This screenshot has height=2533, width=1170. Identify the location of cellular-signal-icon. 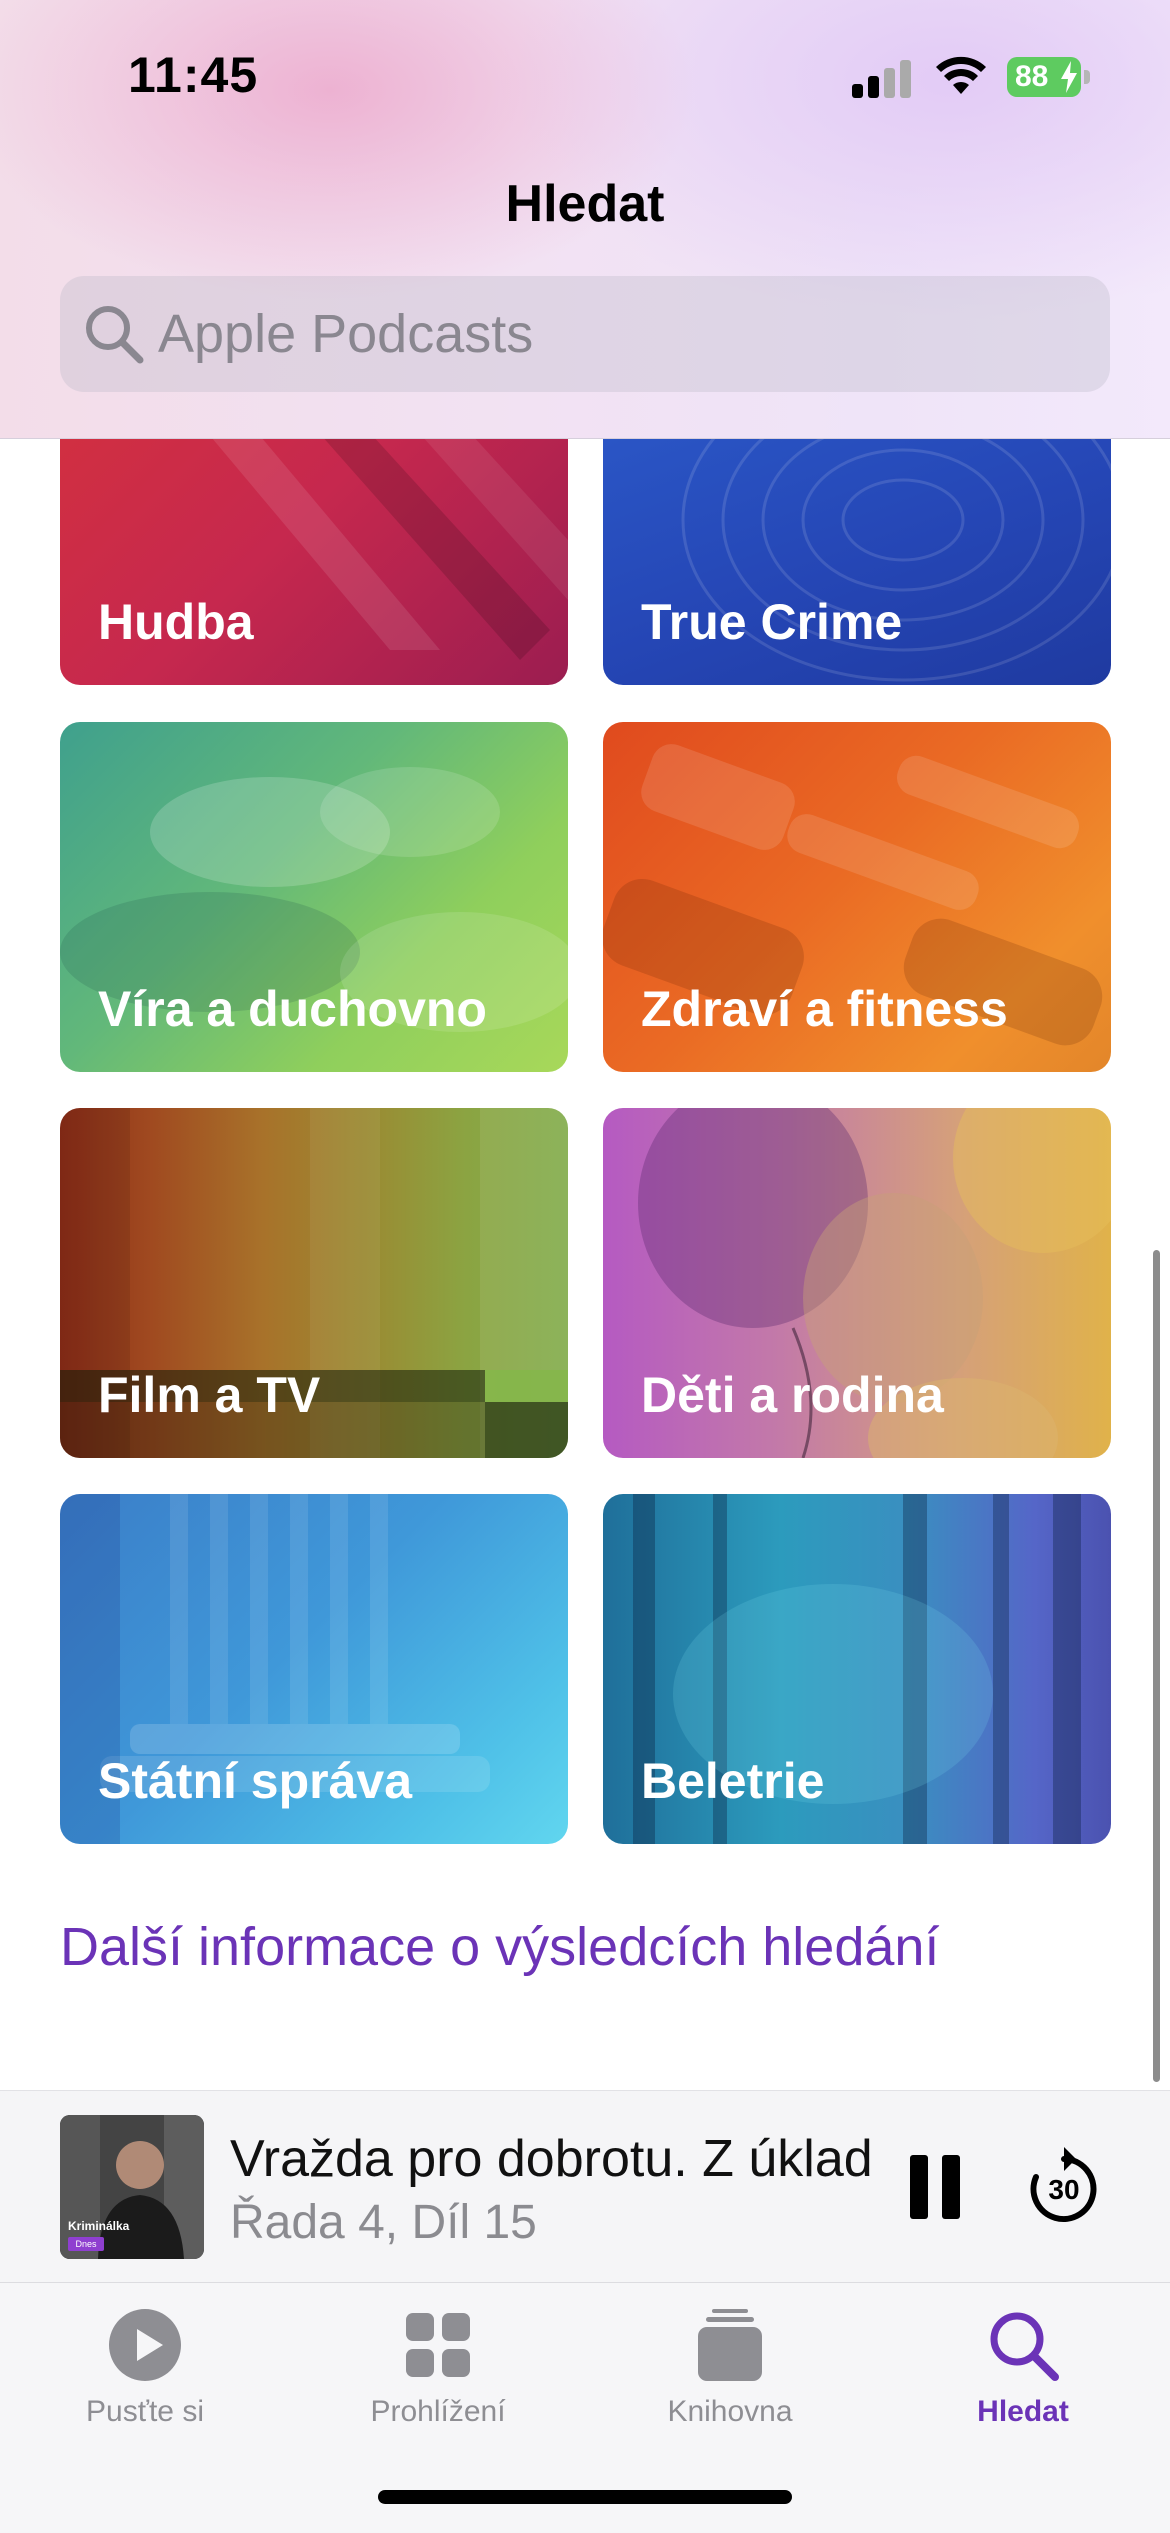
(883, 78).